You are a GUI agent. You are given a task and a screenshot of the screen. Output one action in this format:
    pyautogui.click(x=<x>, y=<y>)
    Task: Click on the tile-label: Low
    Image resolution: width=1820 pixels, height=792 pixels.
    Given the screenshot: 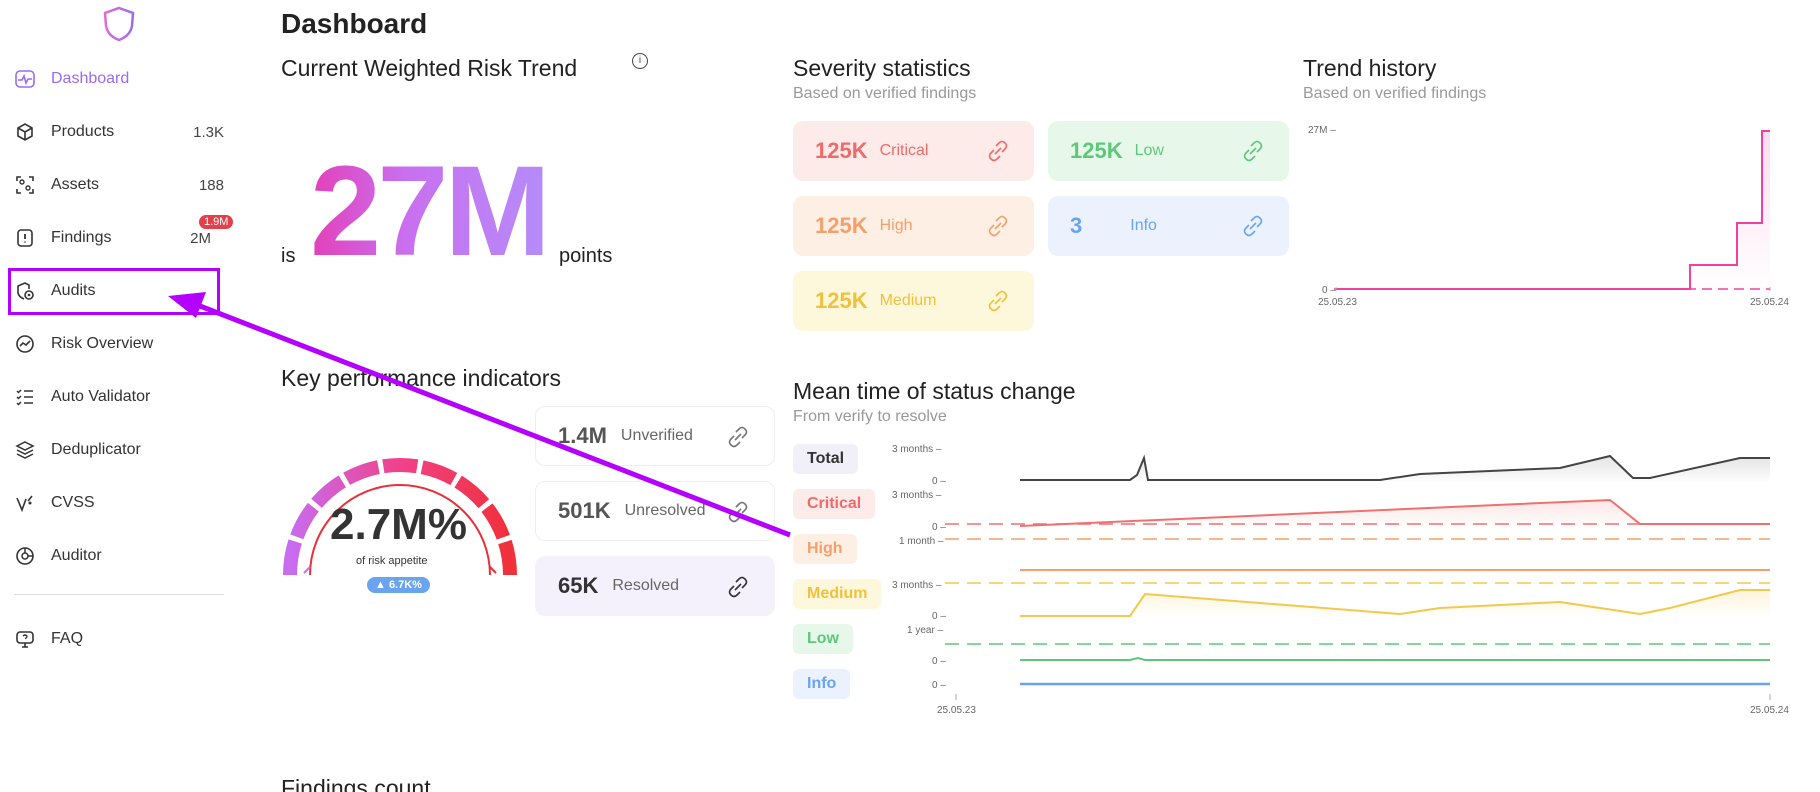 What is the action you would take?
    pyautogui.click(x=1149, y=150)
    